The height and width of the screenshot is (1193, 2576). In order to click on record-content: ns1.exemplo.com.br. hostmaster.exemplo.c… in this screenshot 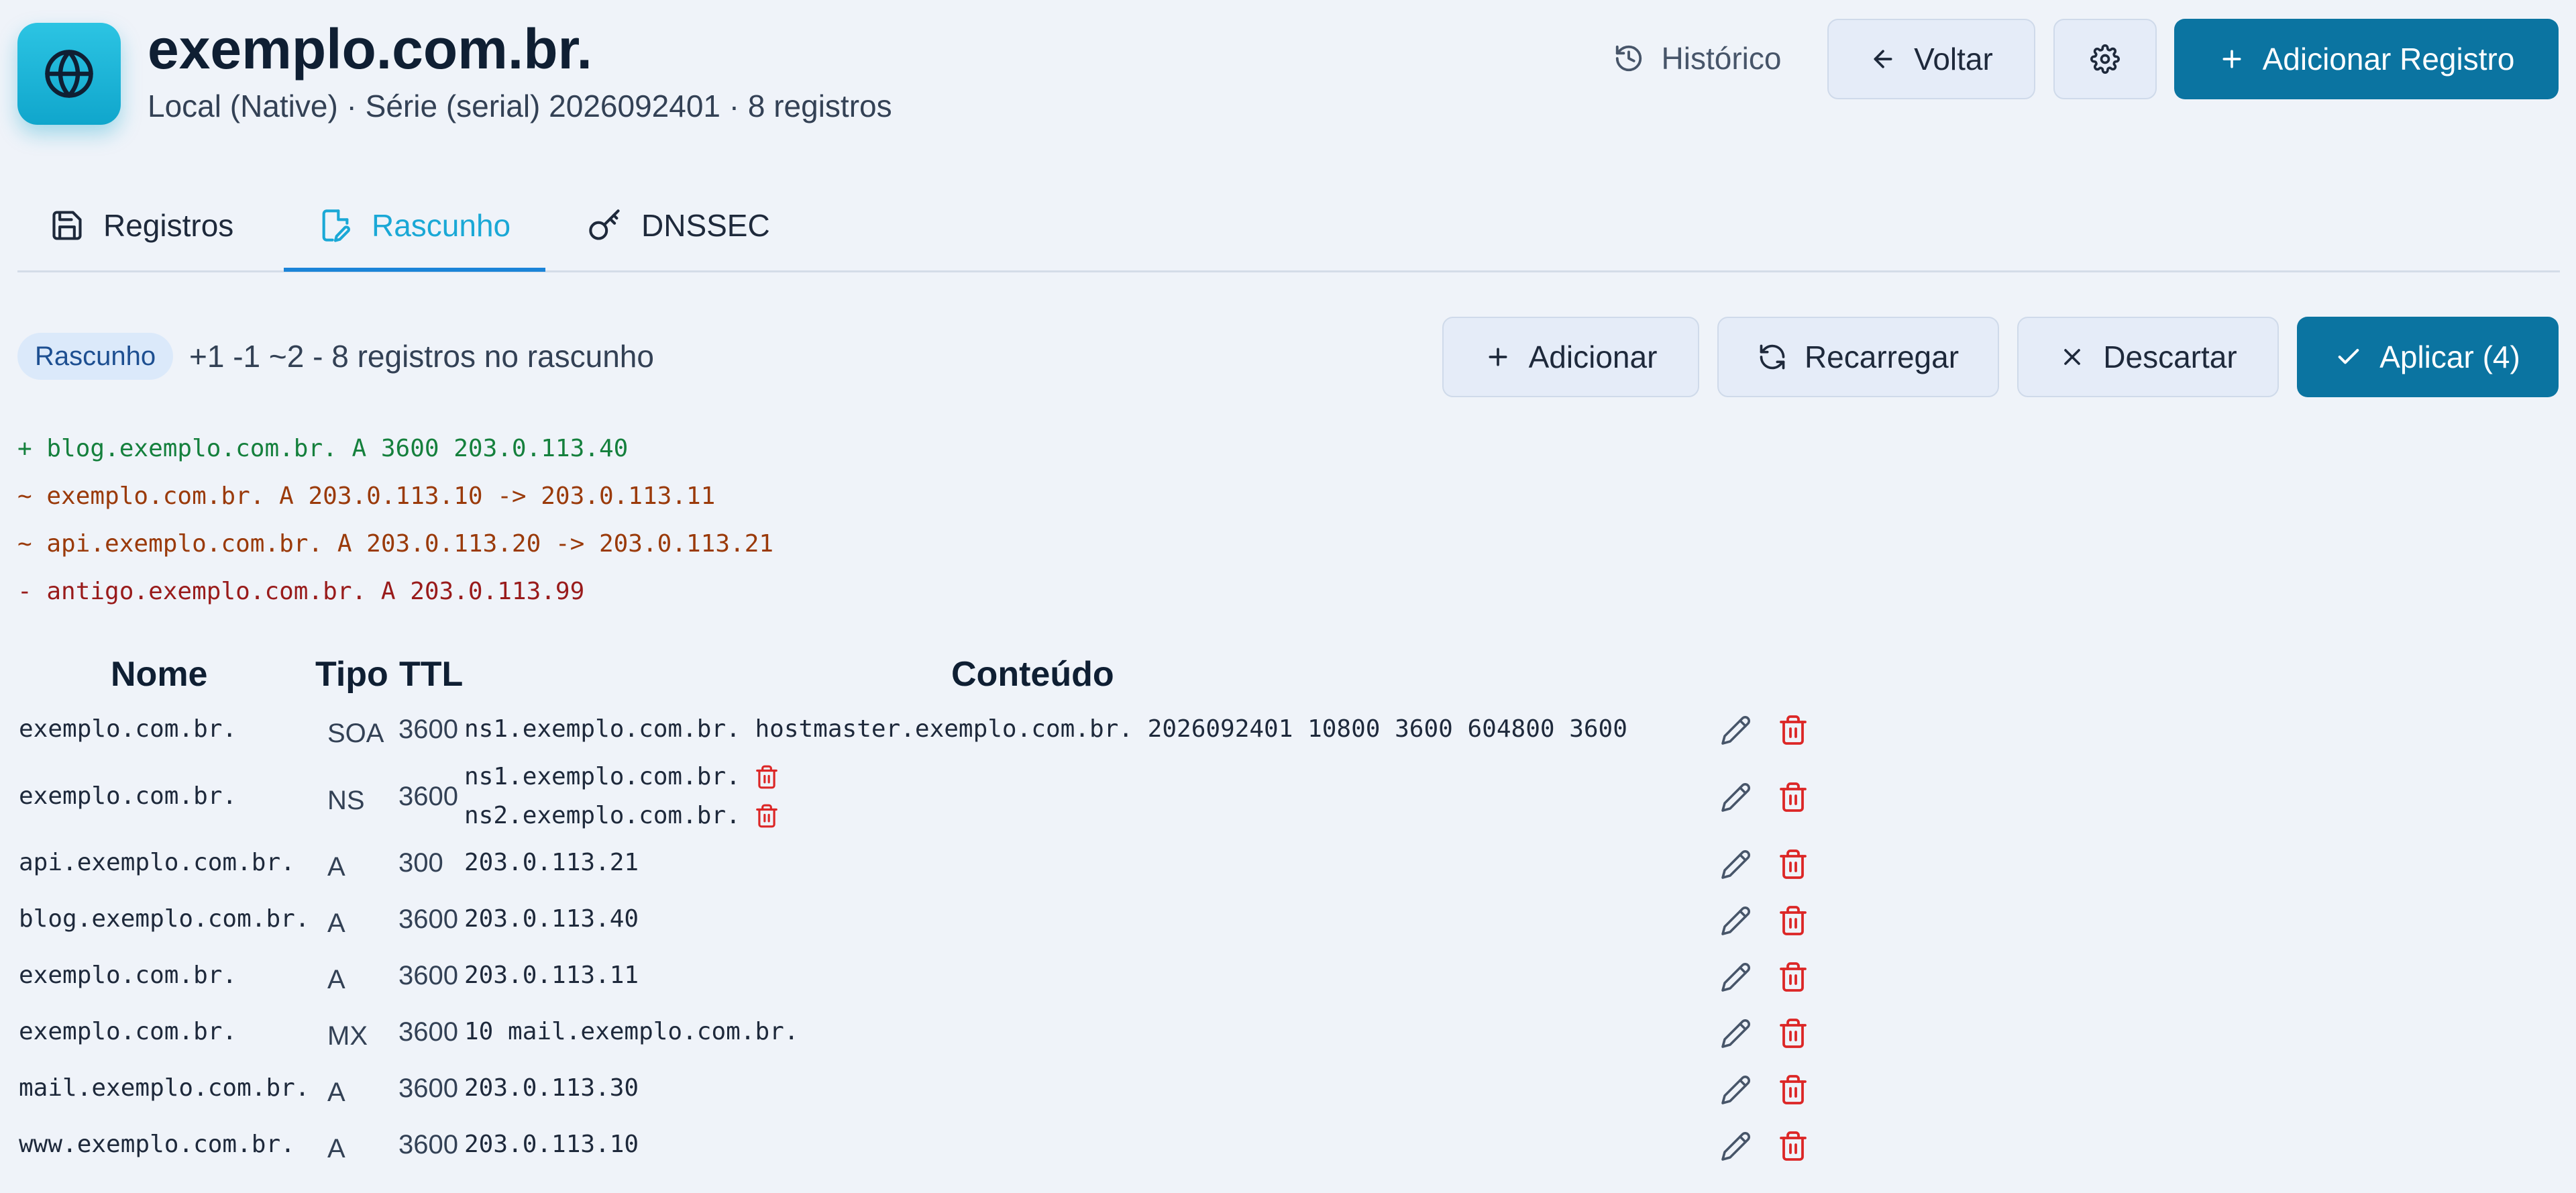, I will do `click(1045, 729)`.